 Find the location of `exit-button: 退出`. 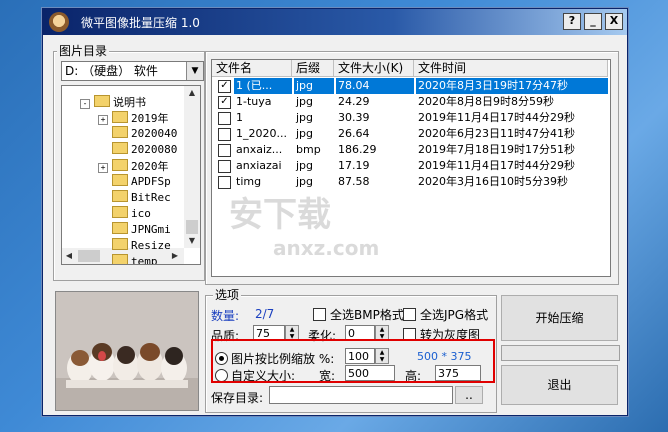

exit-button: 退出 is located at coordinates (559, 385).